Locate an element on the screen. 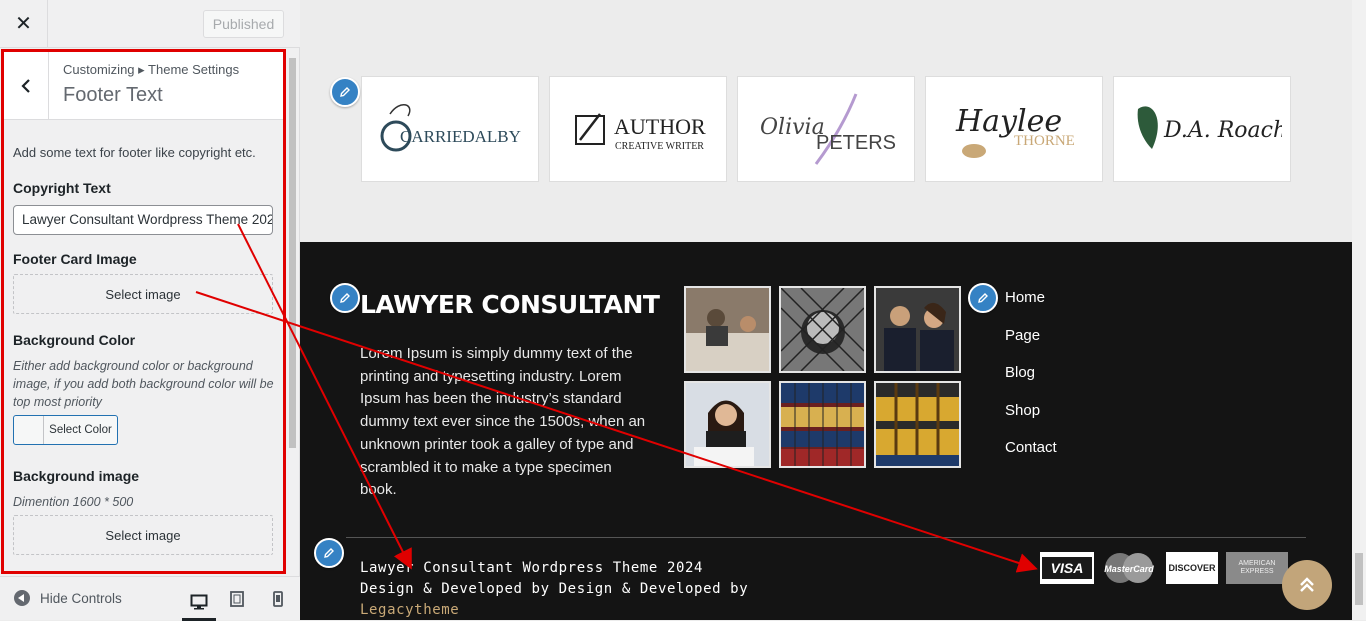  copyright-link: Legacytheme is located at coordinates (409, 610).